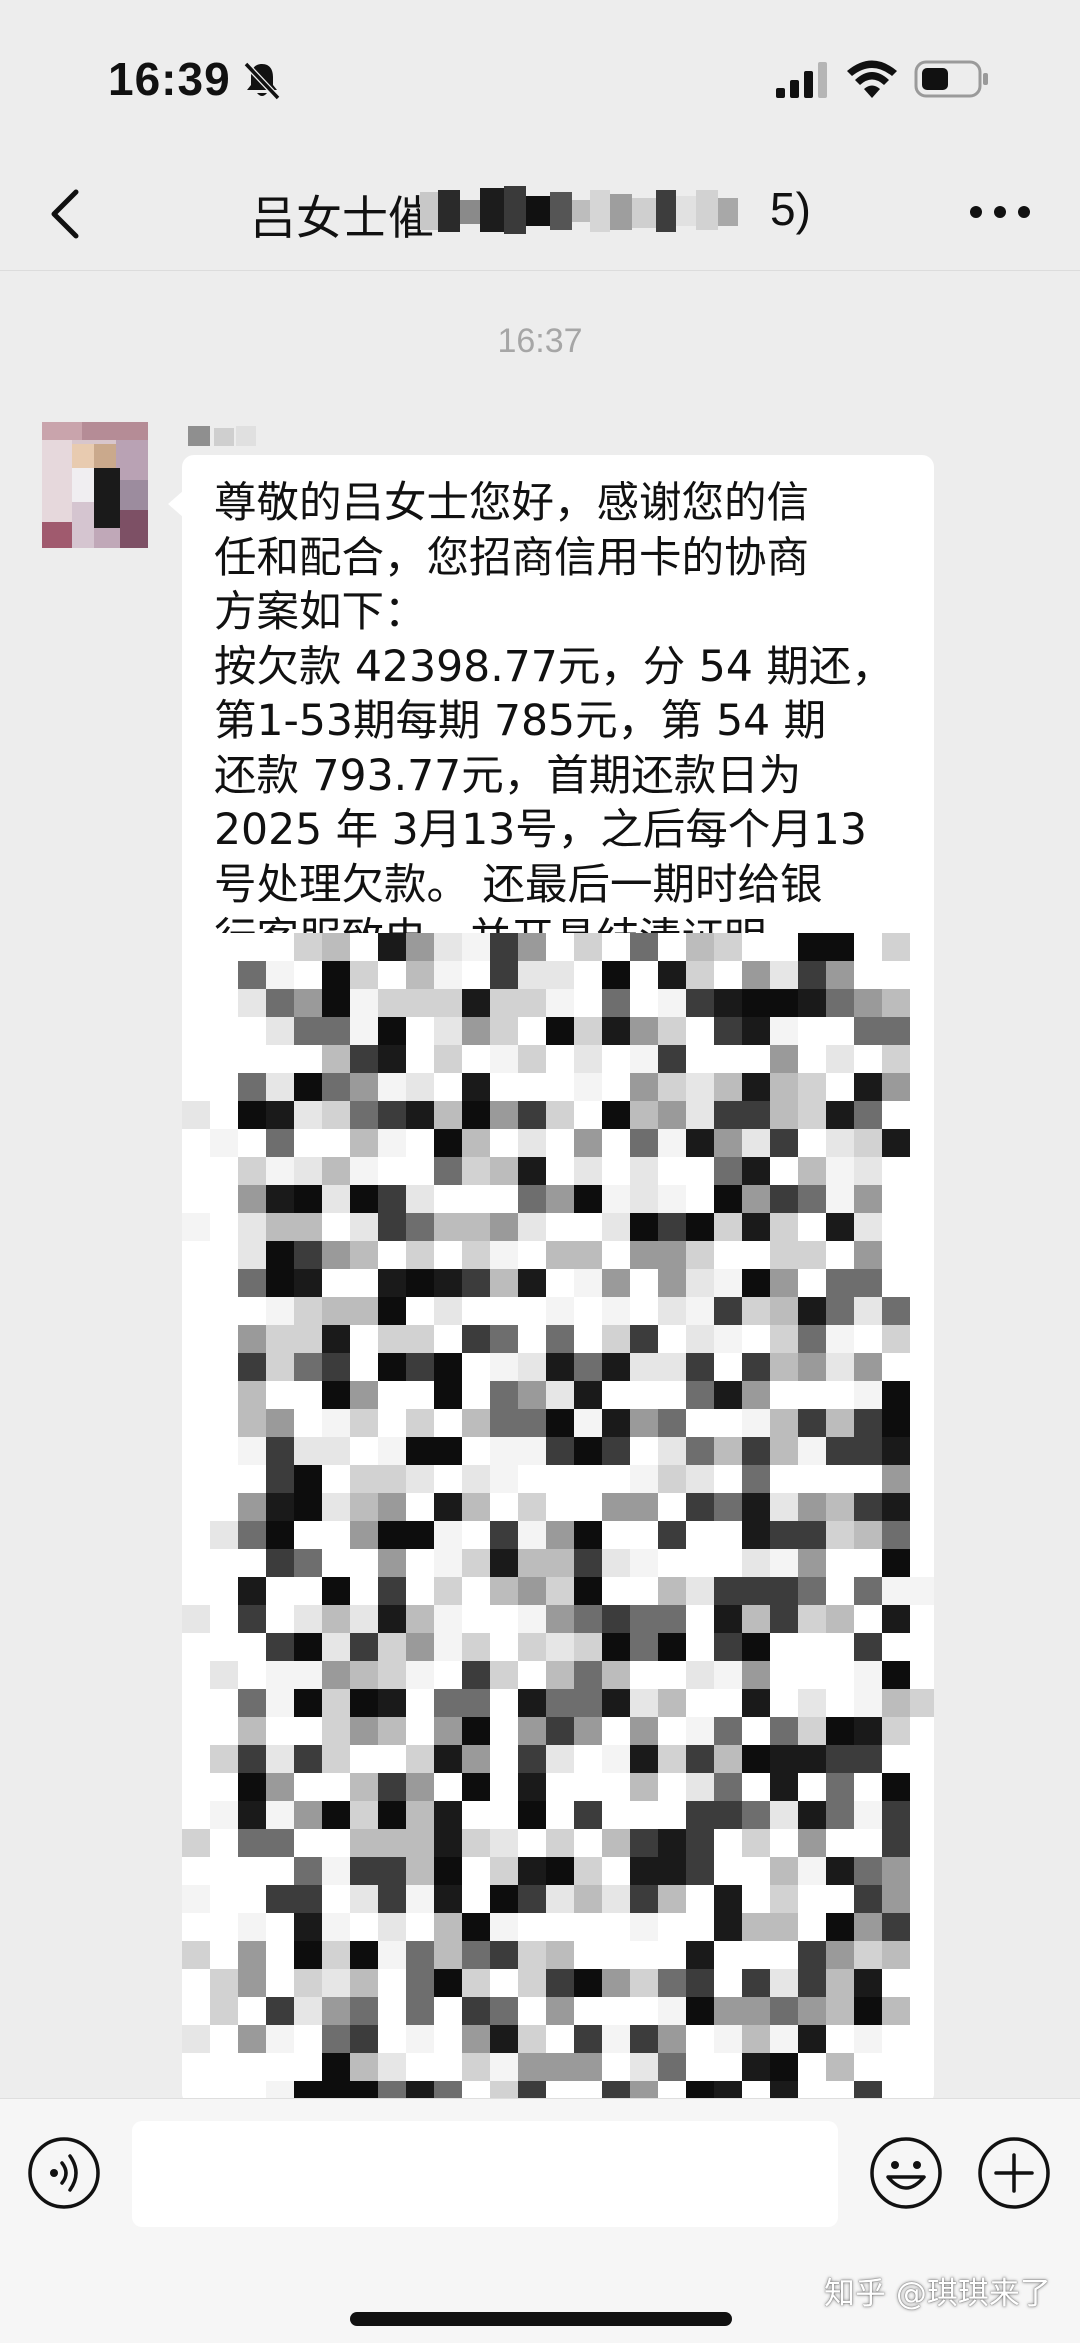 This screenshot has height=2343, width=1080. What do you see at coordinates (70, 213) in the screenshot?
I see `back-button` at bounding box center [70, 213].